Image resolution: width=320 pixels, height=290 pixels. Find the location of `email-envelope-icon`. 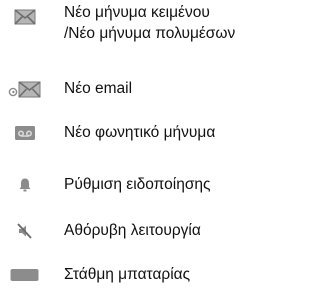

email-envelope-icon is located at coordinates (25, 89).